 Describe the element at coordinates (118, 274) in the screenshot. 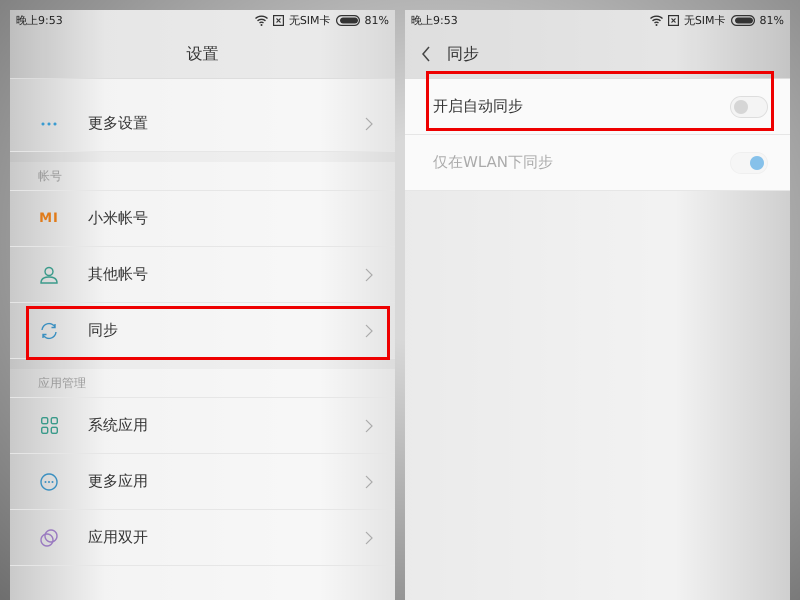

I see `row-label: 其他帐号` at that location.